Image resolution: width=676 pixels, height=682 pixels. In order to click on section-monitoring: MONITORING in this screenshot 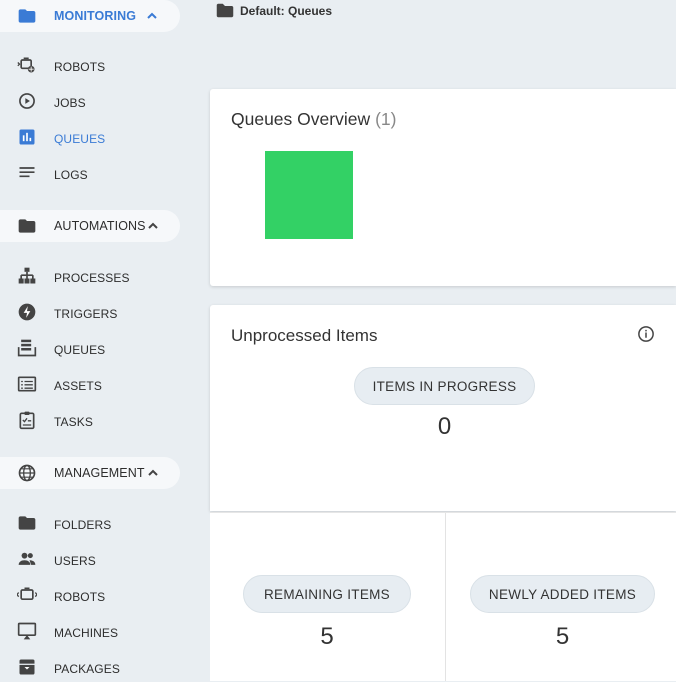, I will do `click(90, 16)`.